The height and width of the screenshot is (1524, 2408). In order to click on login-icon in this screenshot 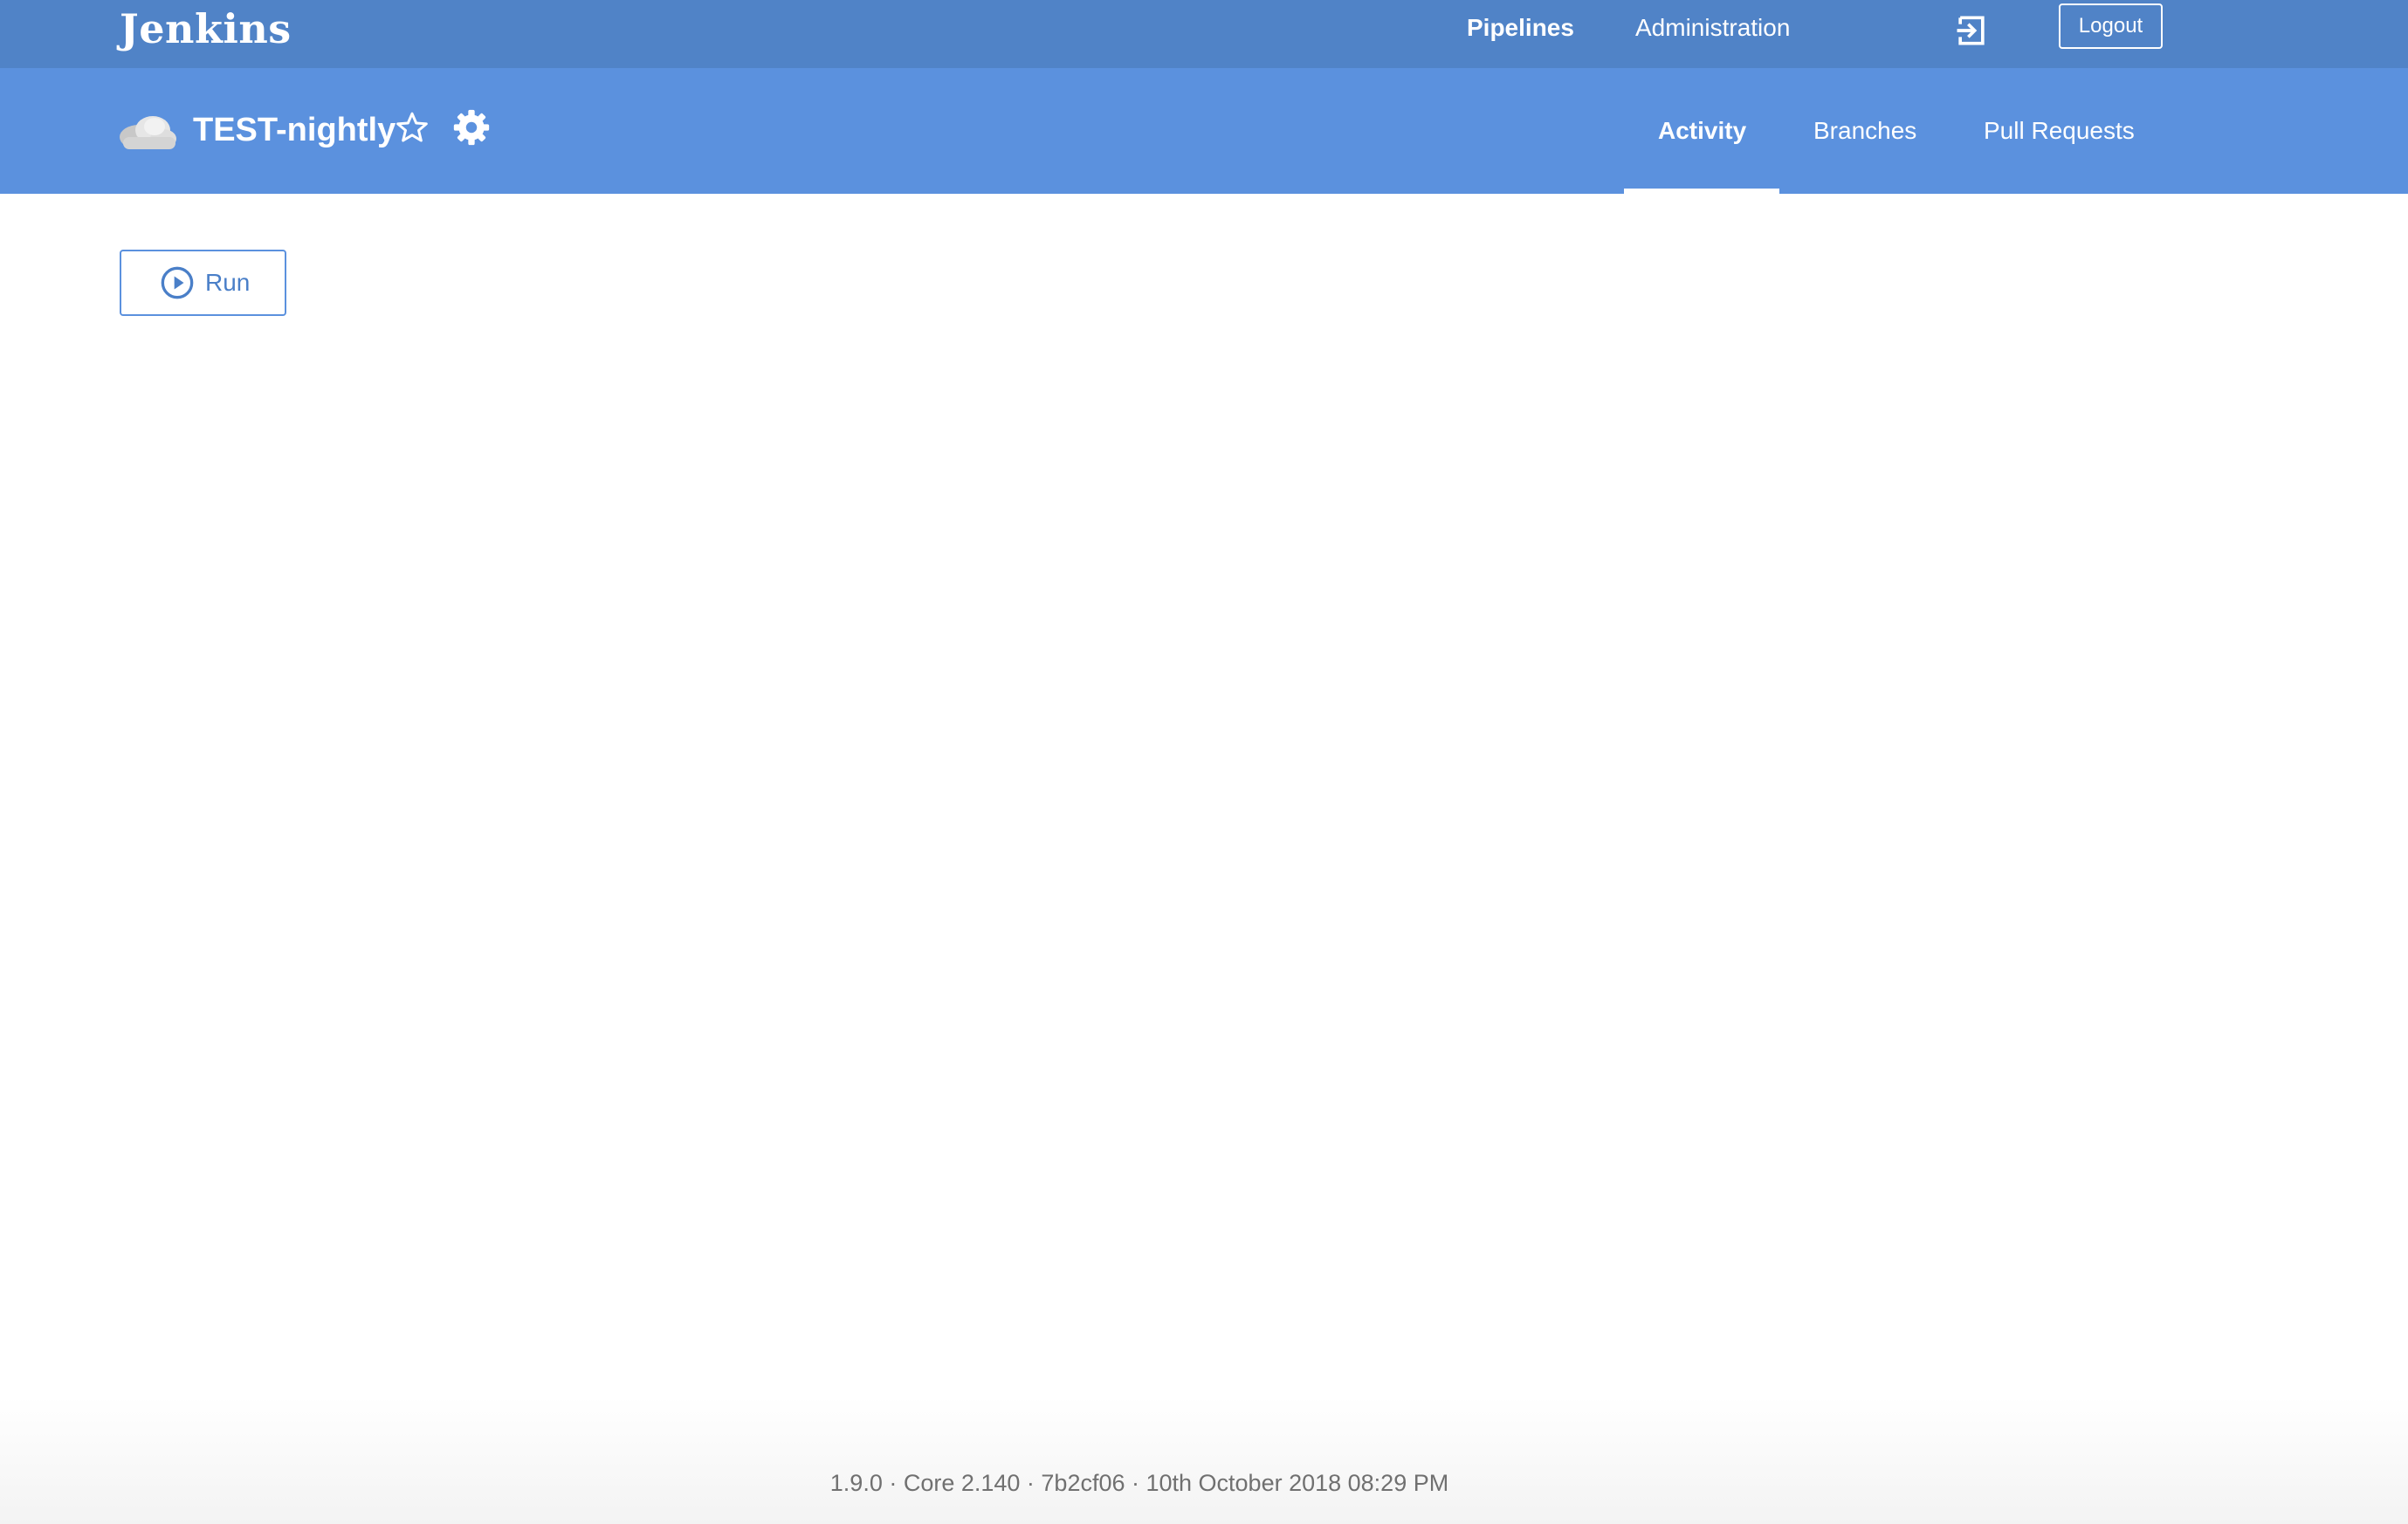, I will do `click(1971, 30)`.